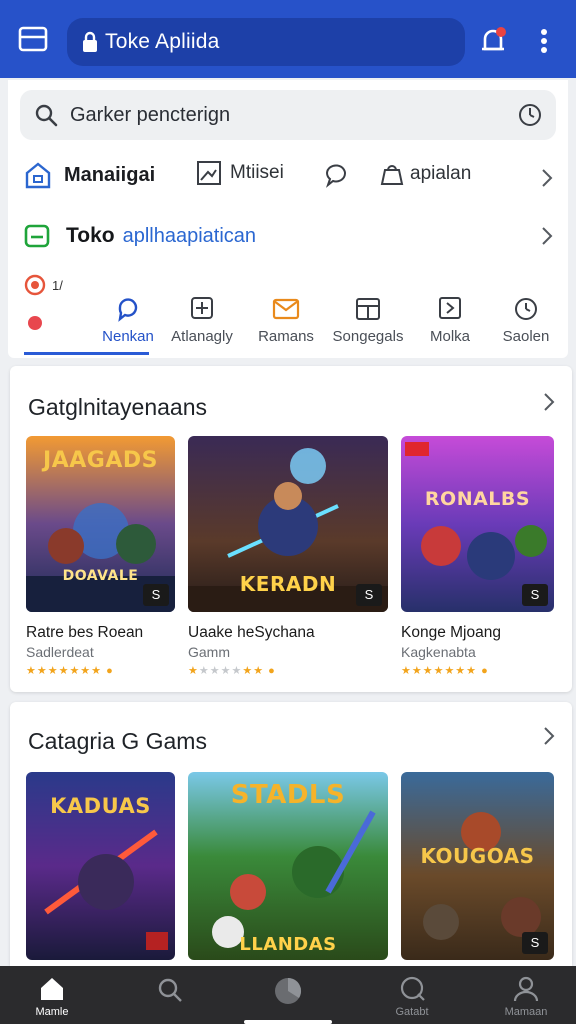  What do you see at coordinates (162, 41) in the screenshot?
I see `address-text: Toke Apliida` at bounding box center [162, 41].